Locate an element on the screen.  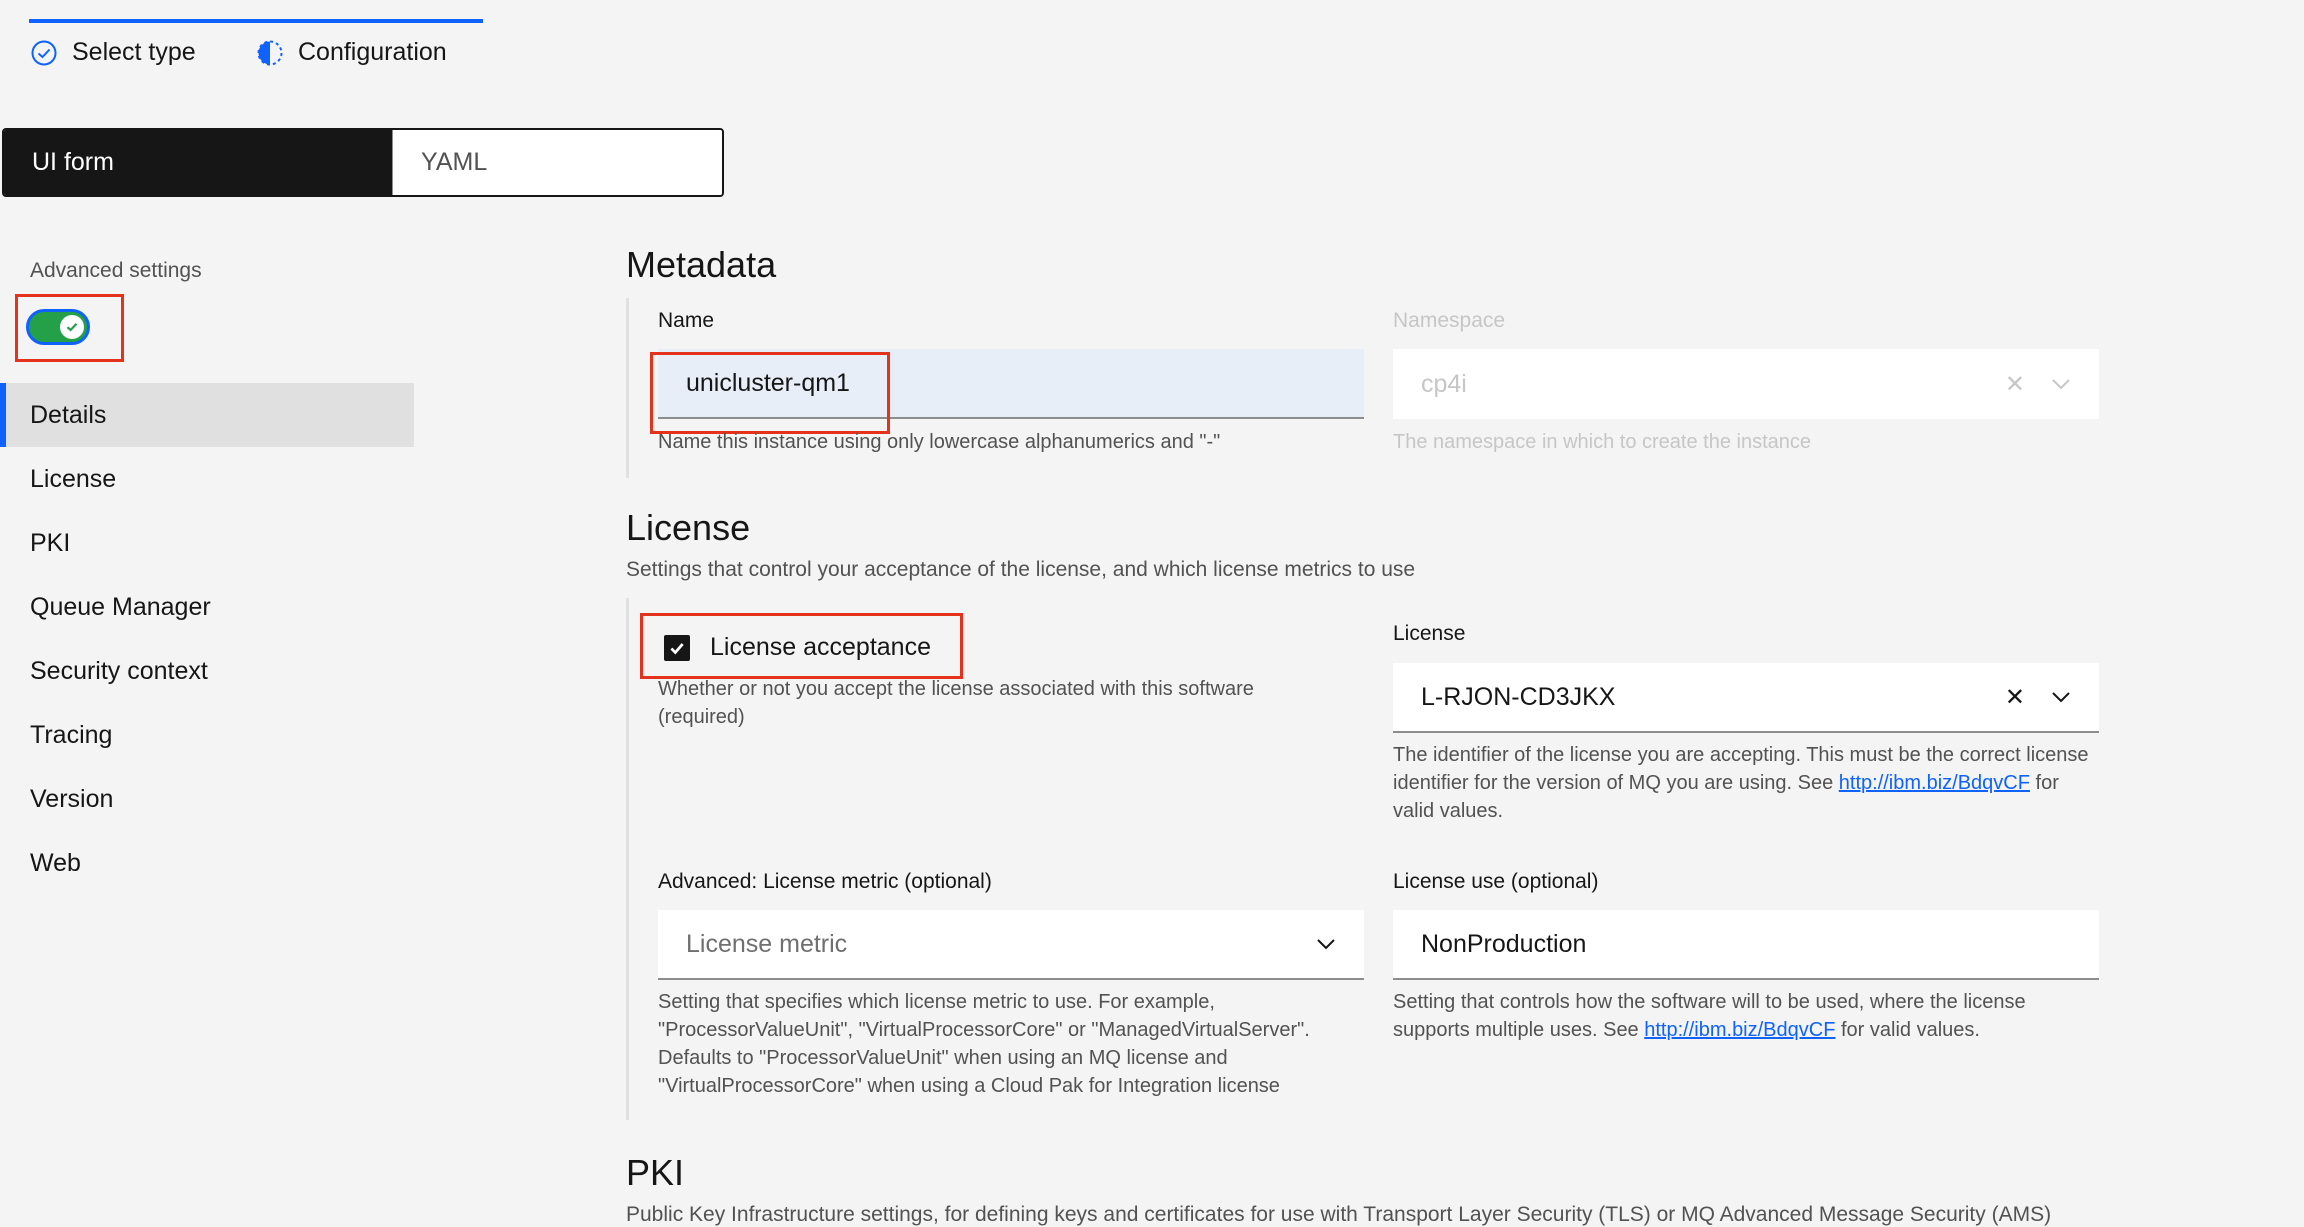
sidebar-item-details: Details is located at coordinates (207, 415).